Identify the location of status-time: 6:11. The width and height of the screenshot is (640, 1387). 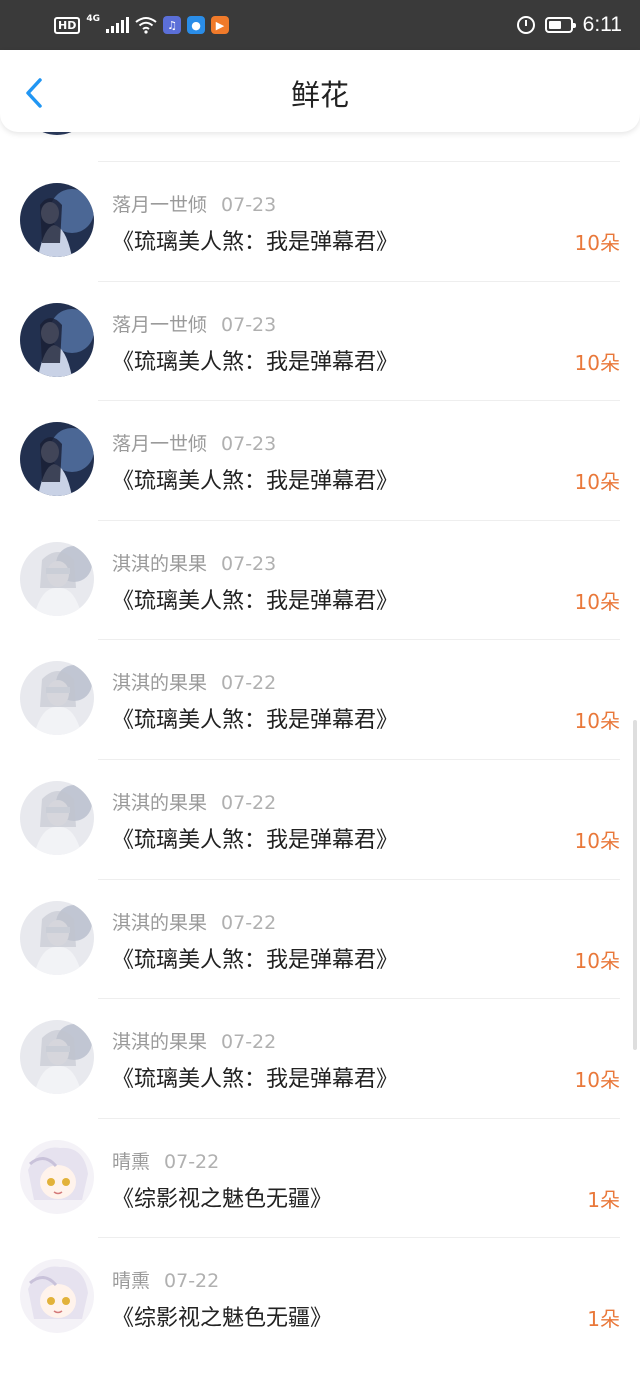
(602, 24).